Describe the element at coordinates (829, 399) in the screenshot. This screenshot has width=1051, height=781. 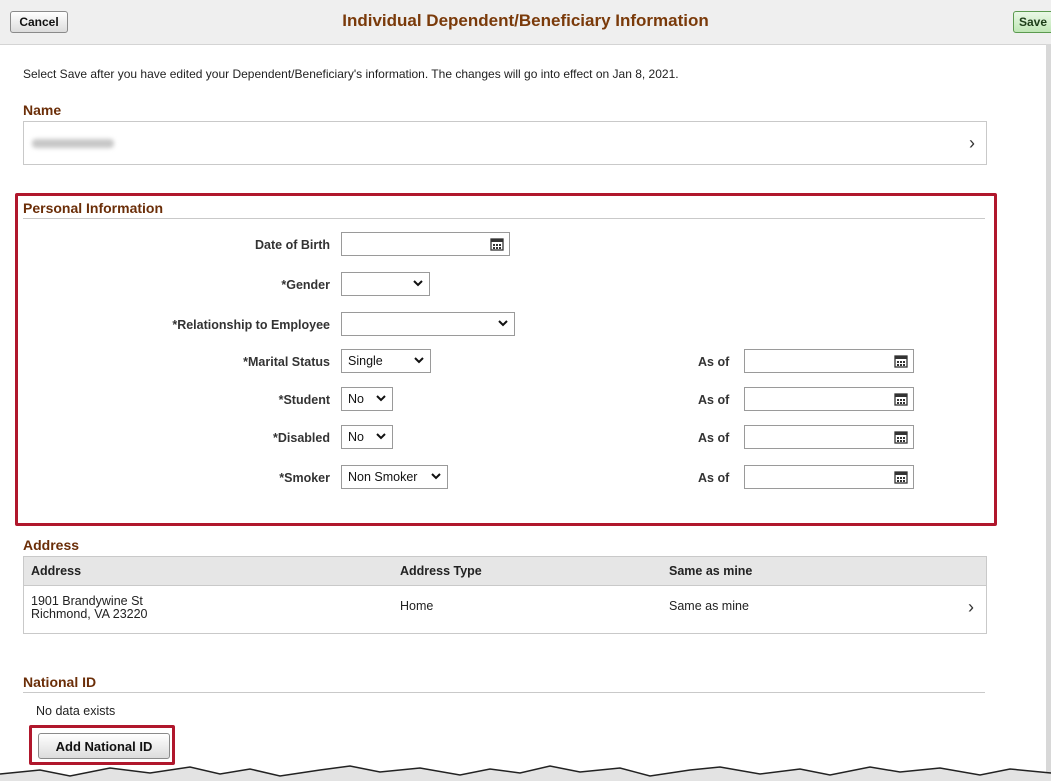
I see `student-as-of-input` at that location.